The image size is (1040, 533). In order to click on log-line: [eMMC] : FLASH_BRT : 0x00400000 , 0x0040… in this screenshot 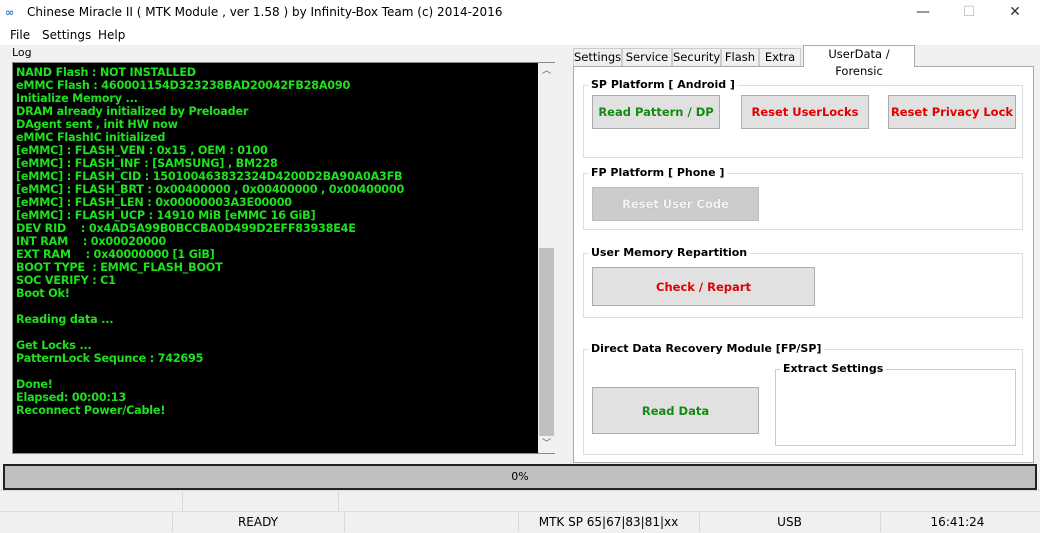, I will do `click(210, 189)`.